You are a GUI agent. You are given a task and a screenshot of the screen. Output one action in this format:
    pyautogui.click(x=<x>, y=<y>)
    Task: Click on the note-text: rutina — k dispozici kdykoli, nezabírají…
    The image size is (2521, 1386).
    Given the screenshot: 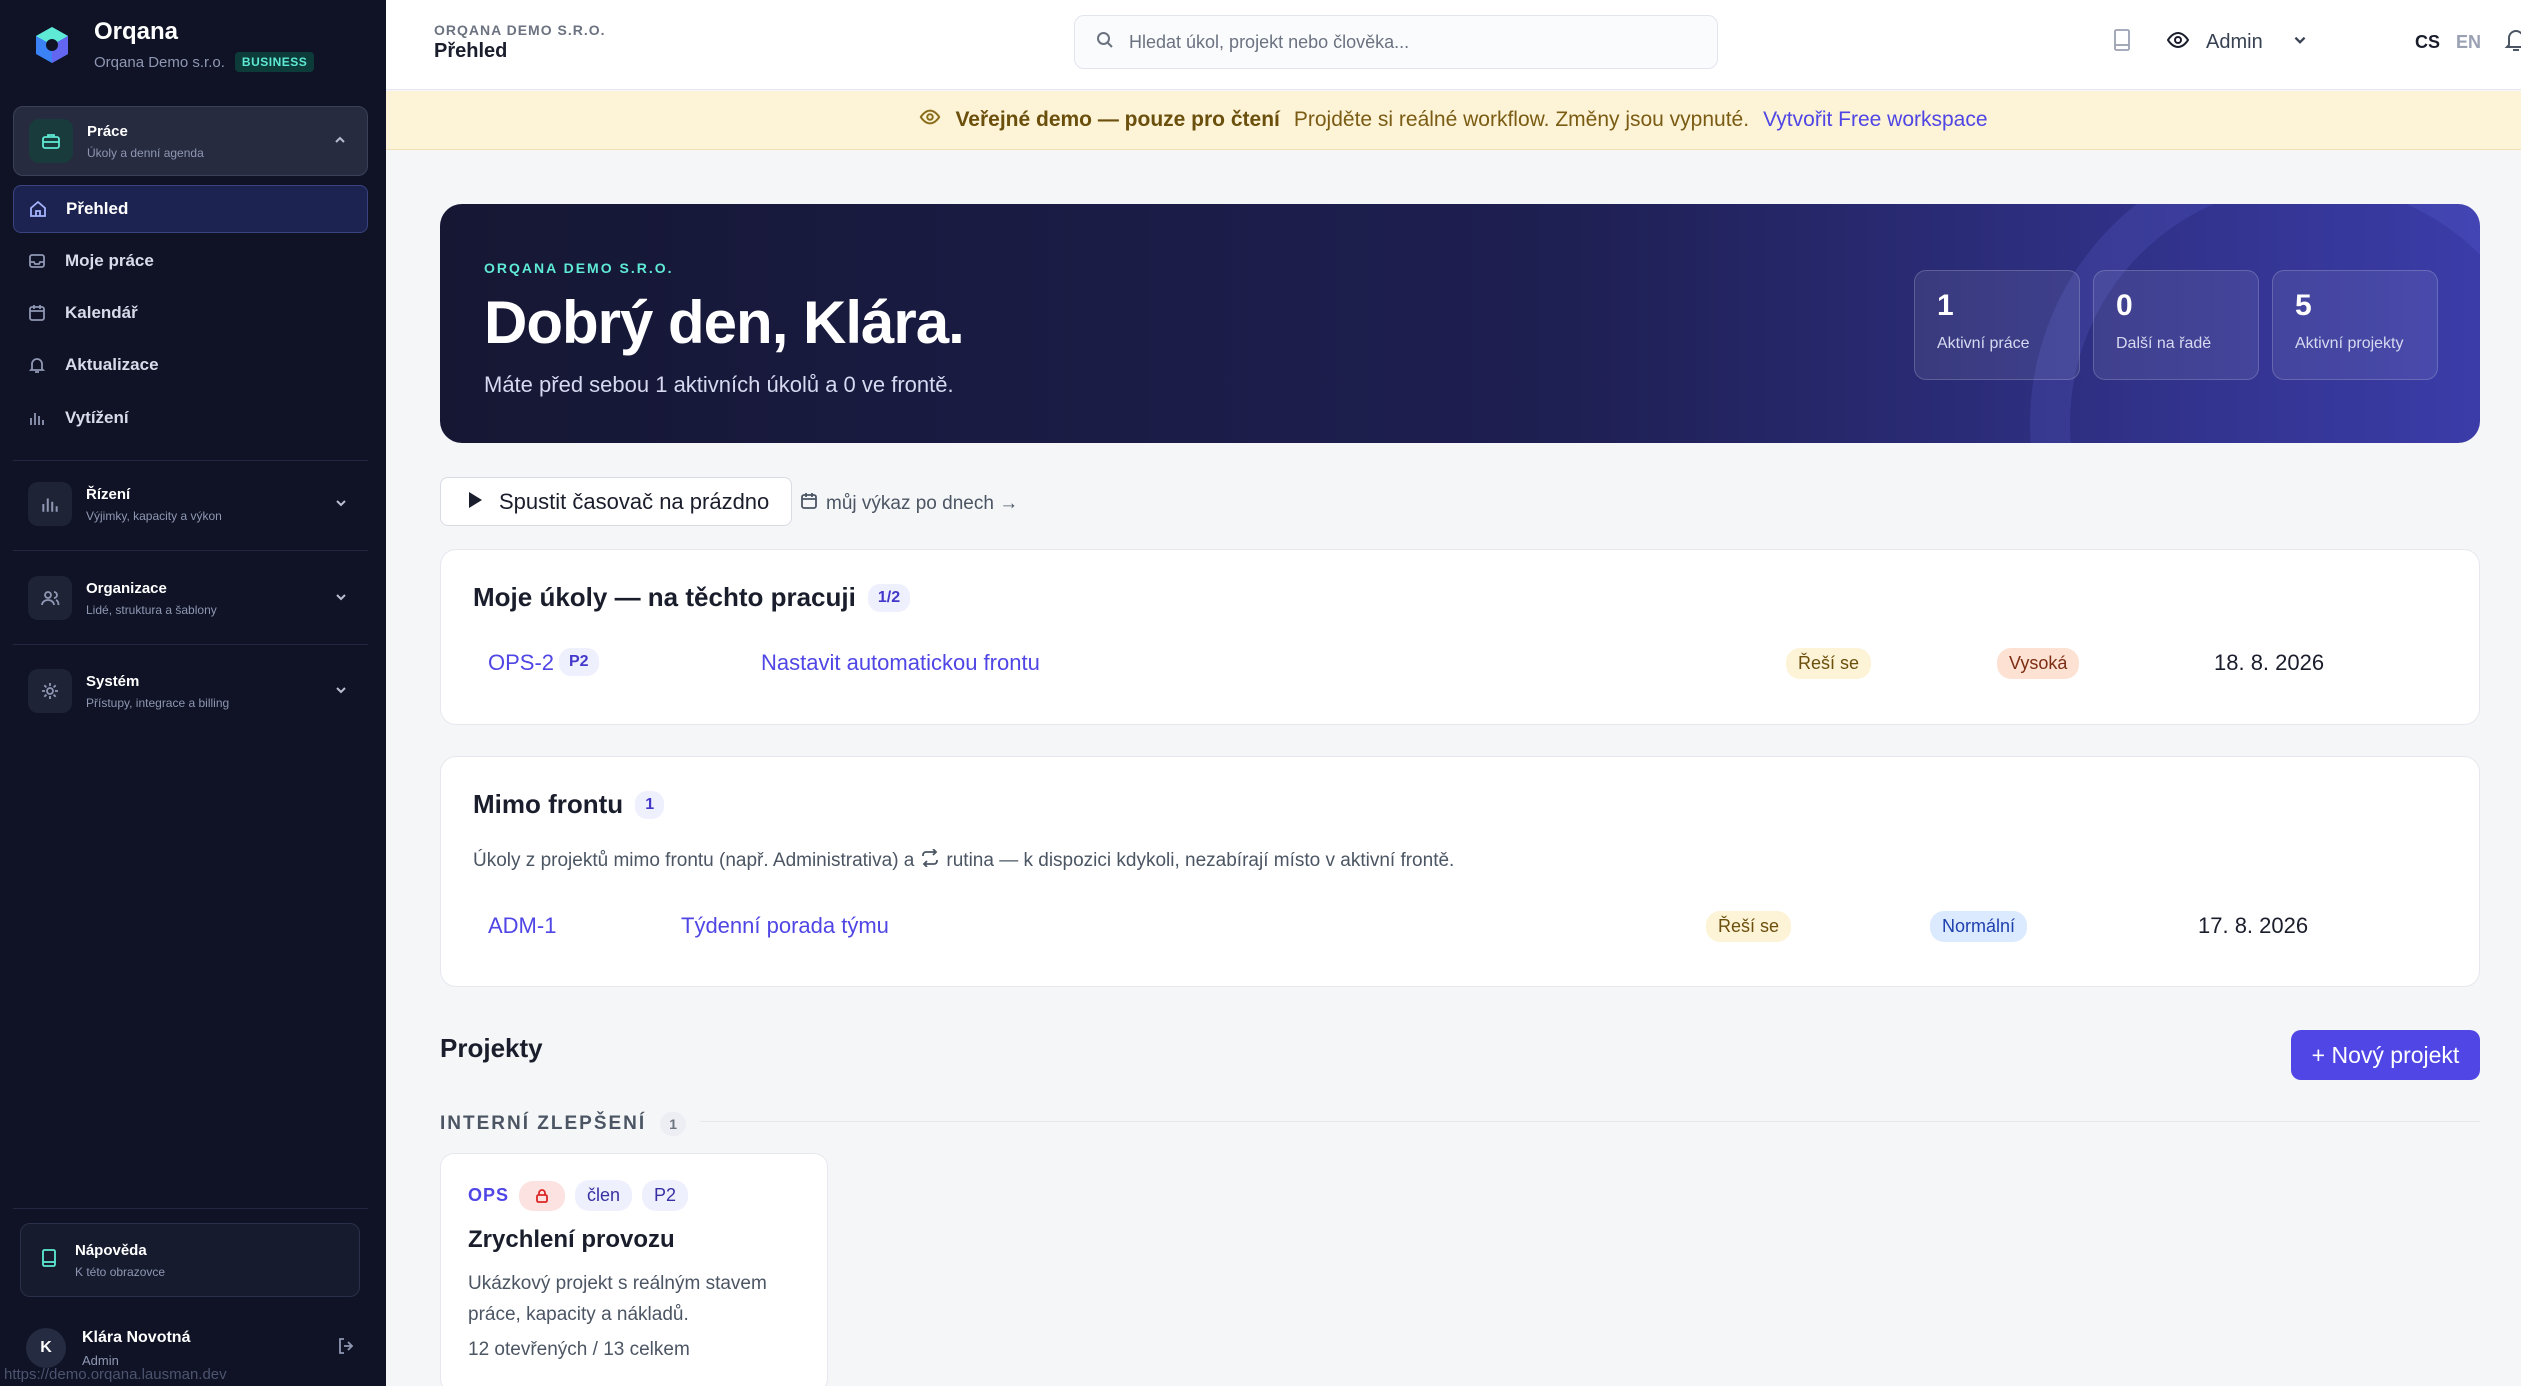 What is the action you would take?
    pyautogui.click(x=1200, y=860)
    